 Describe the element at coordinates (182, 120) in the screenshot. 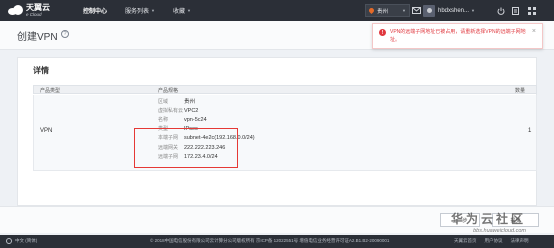

I see `spec-item: 名称 vpn-5c24` at that location.